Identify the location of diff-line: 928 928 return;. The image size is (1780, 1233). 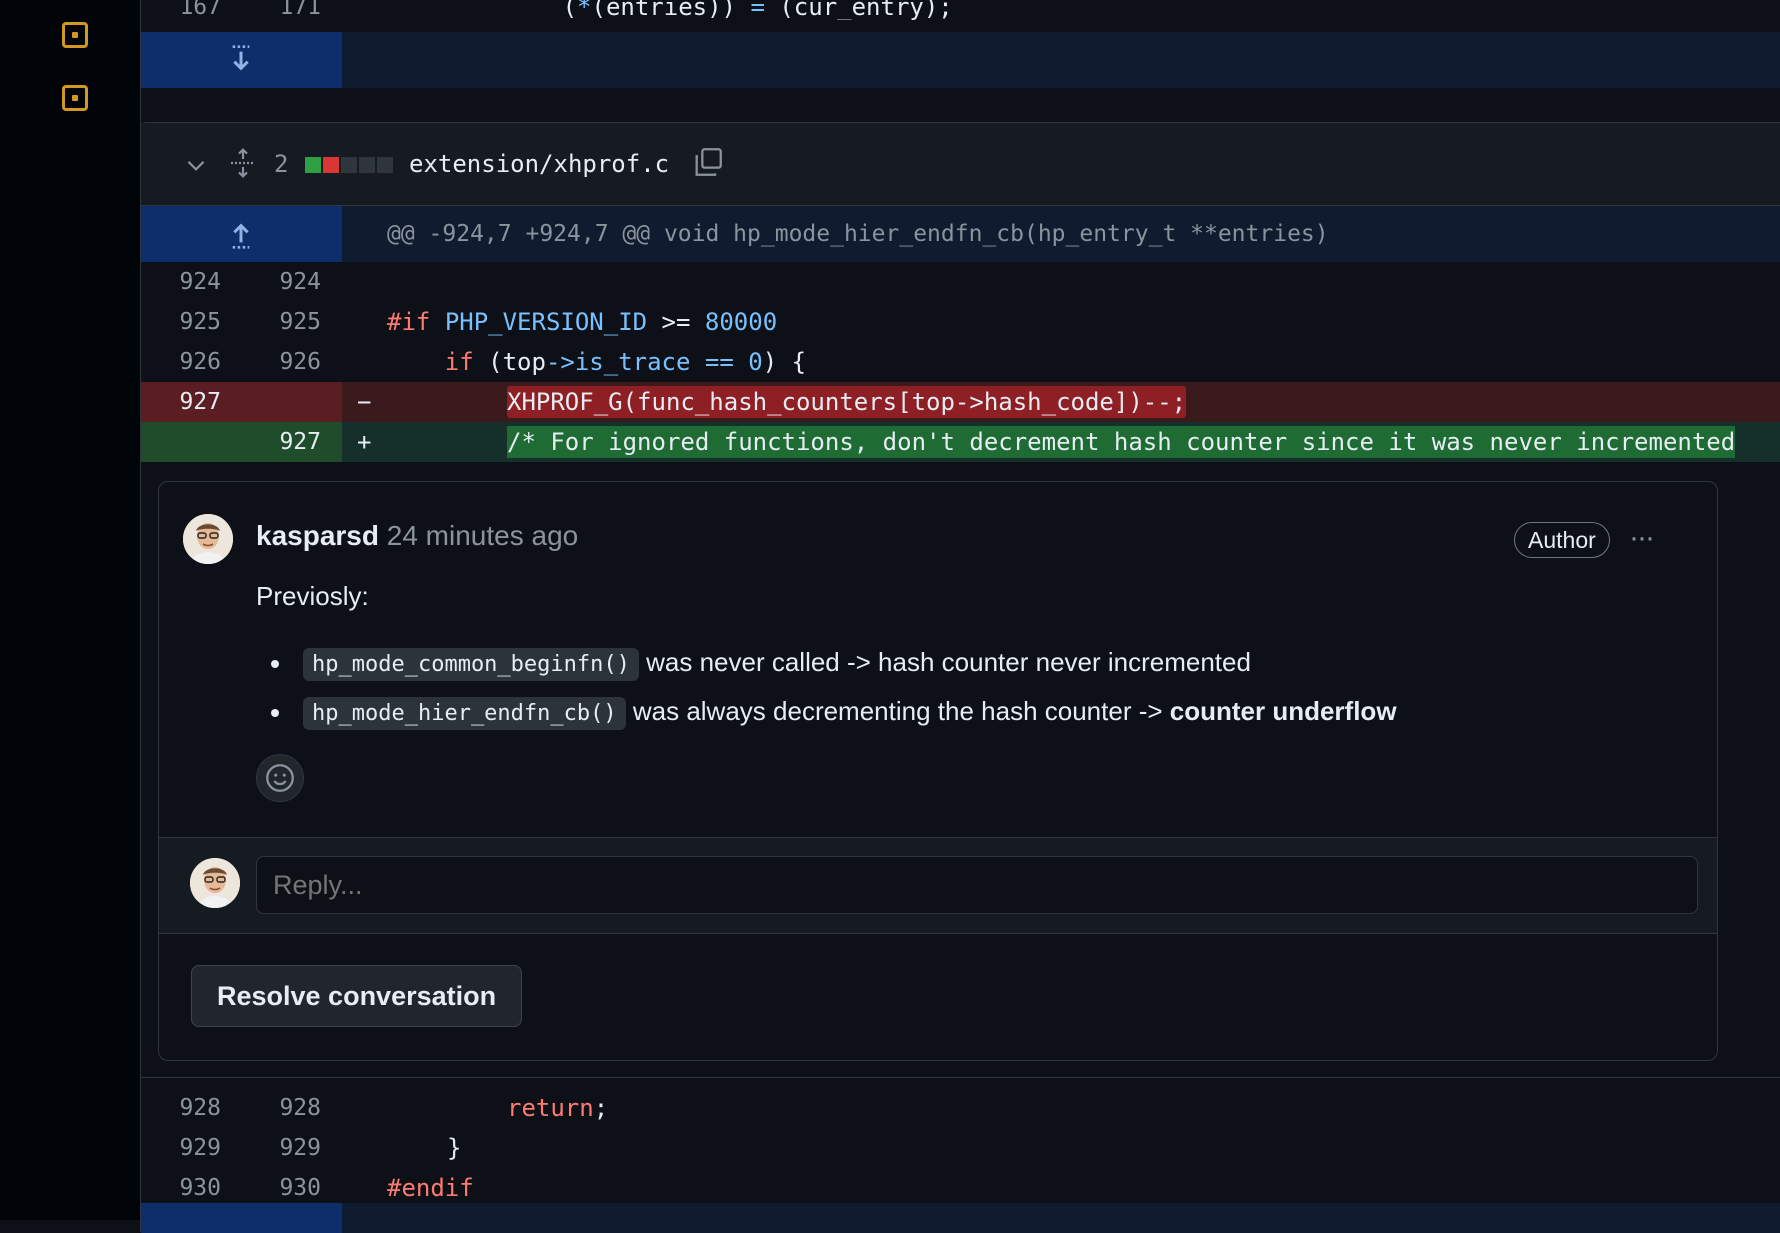
(960, 1108).